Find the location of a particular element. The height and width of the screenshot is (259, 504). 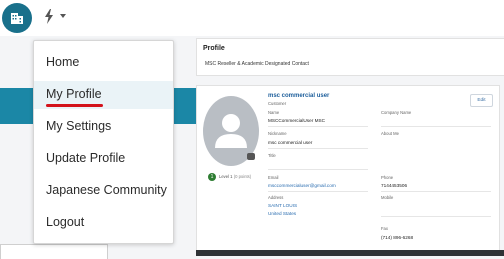

nickname-value: msc commercial user is located at coordinates (290, 142).